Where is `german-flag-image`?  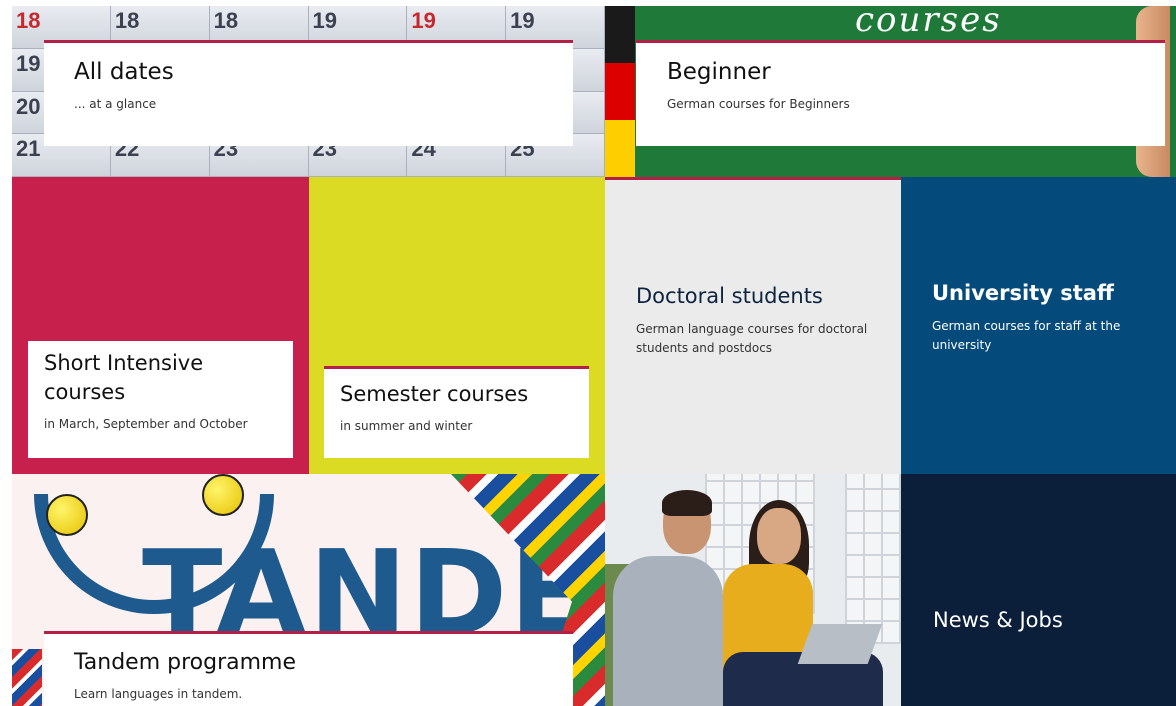
german-flag-image is located at coordinates (620, 91).